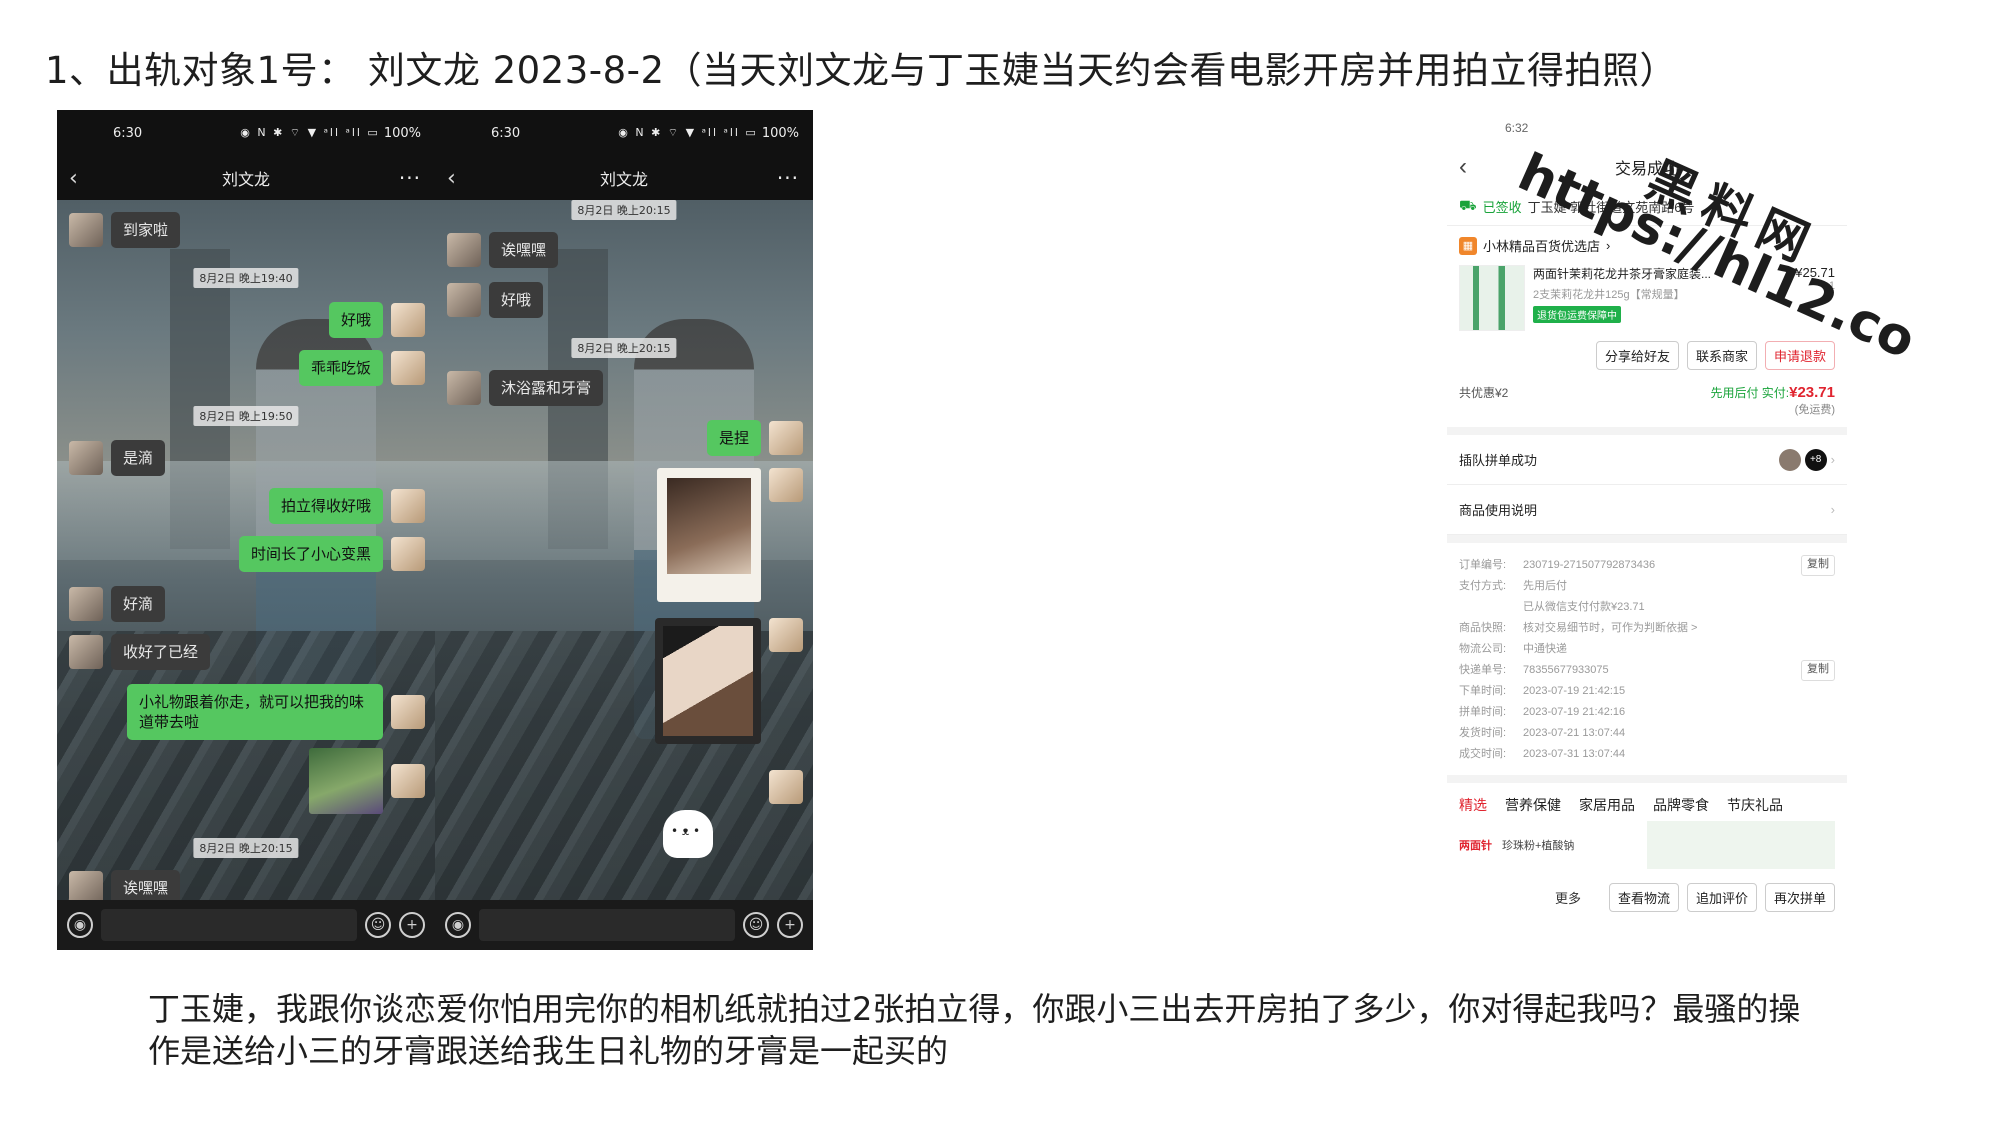 The width and height of the screenshot is (2000, 1125). I want to click on tab-home: 家居用品, so click(1607, 805).